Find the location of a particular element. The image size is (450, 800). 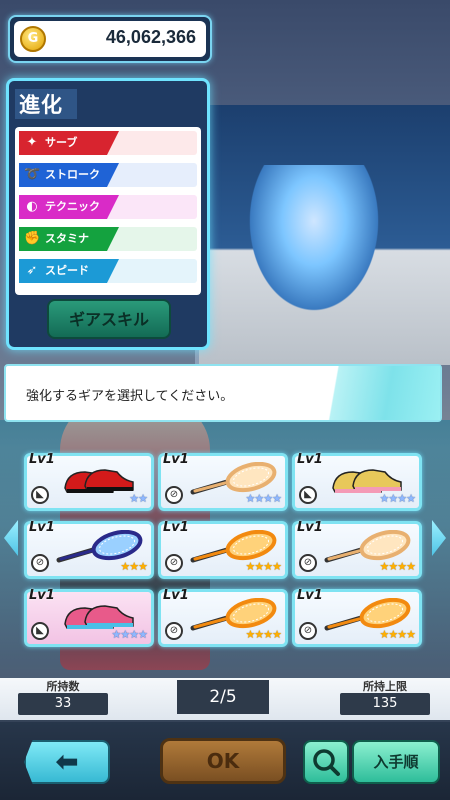

rarity-stars: ★★★ is located at coordinates (134, 566).